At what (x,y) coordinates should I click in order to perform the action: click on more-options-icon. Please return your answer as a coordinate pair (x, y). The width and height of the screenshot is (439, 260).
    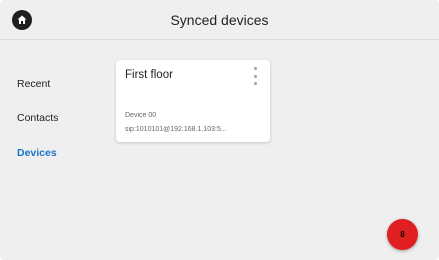
    Looking at the image, I should click on (255, 76).